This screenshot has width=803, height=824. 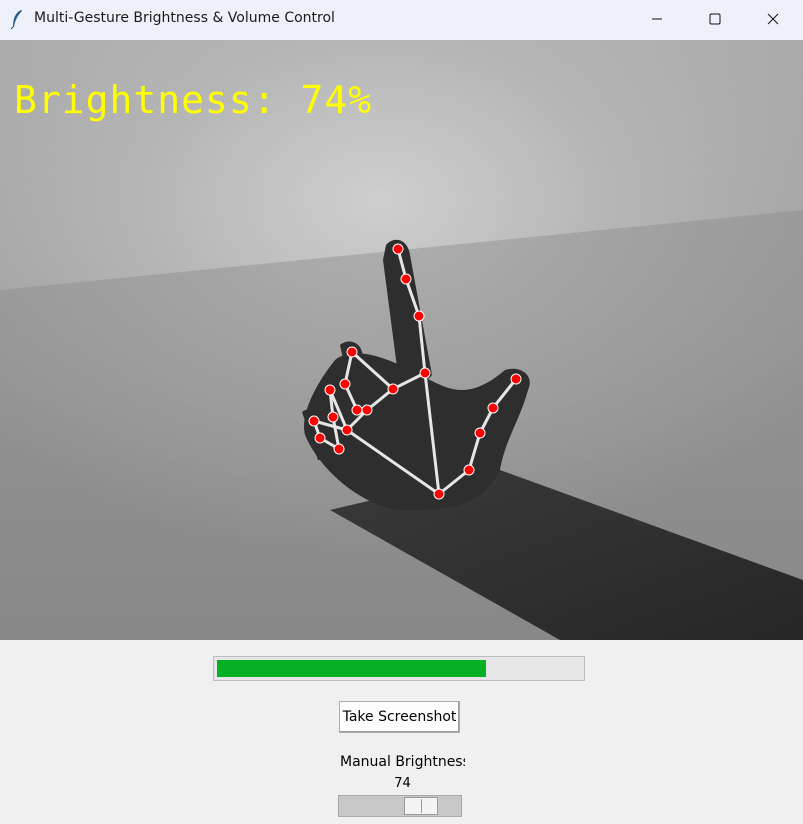 What do you see at coordinates (347, 430) in the screenshot?
I see `landmark-pinky-mcp` at bounding box center [347, 430].